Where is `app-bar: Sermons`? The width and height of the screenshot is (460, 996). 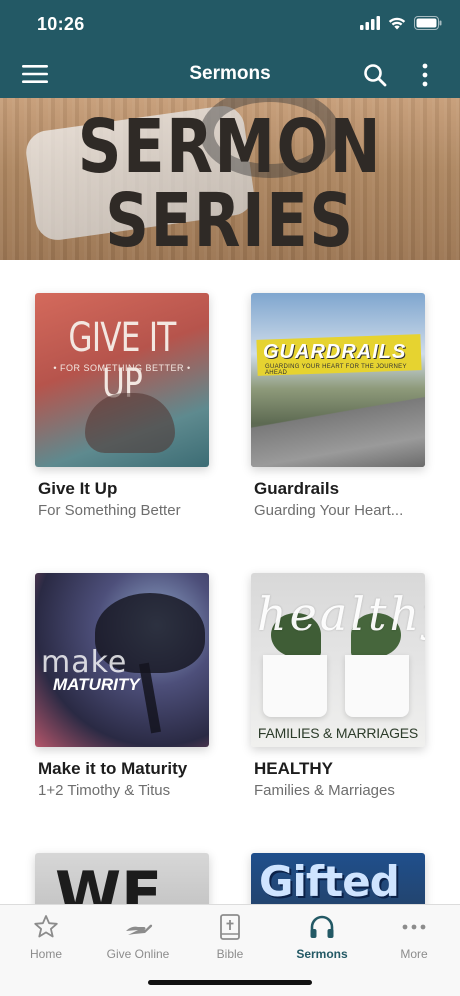 app-bar: Sermons is located at coordinates (230, 74).